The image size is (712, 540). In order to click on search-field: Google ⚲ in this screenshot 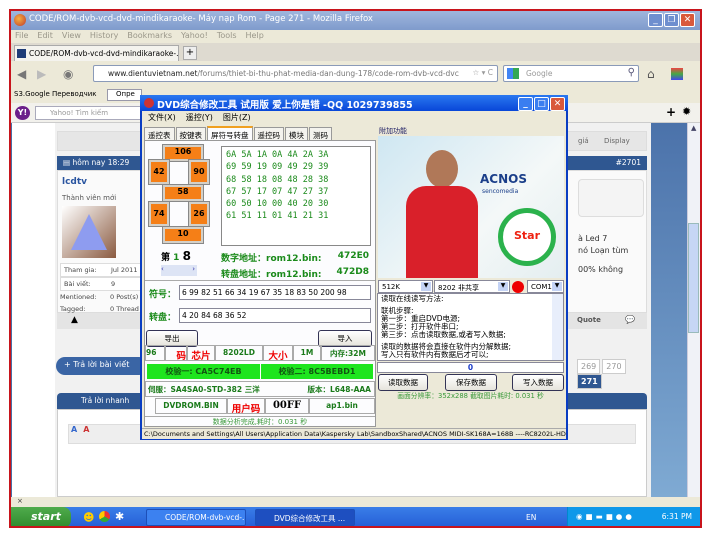, I will do `click(571, 73)`.